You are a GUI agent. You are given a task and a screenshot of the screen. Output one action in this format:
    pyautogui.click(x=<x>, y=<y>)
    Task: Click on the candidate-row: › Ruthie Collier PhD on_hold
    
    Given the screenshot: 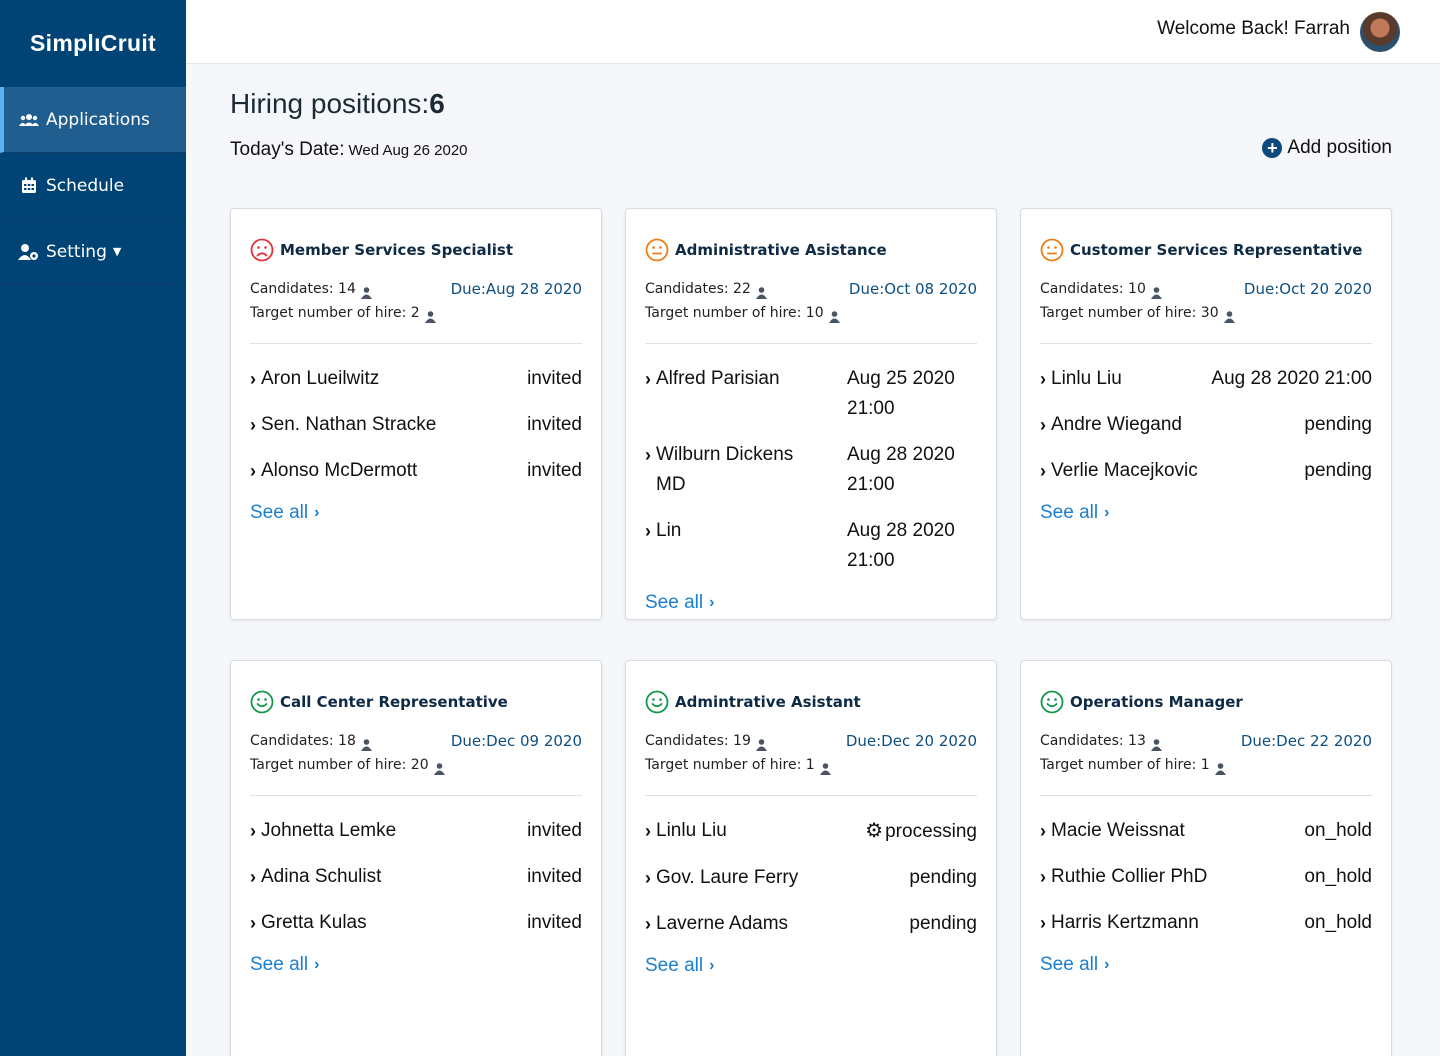 What is the action you would take?
    pyautogui.click(x=1206, y=877)
    